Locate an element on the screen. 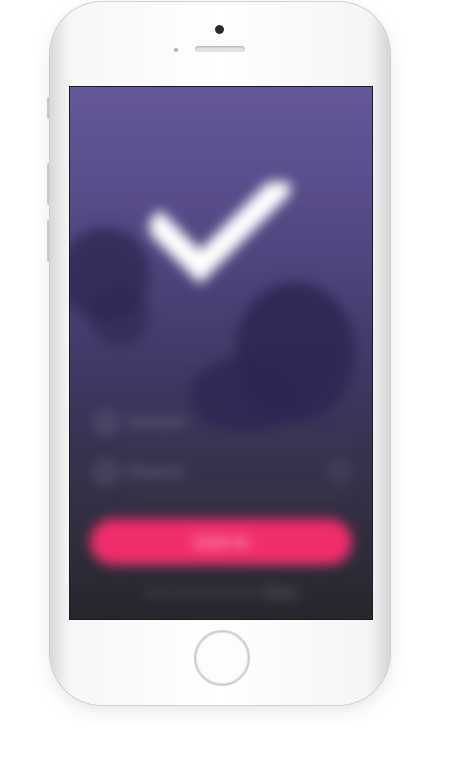  checkmark-icon is located at coordinates (220, 233).